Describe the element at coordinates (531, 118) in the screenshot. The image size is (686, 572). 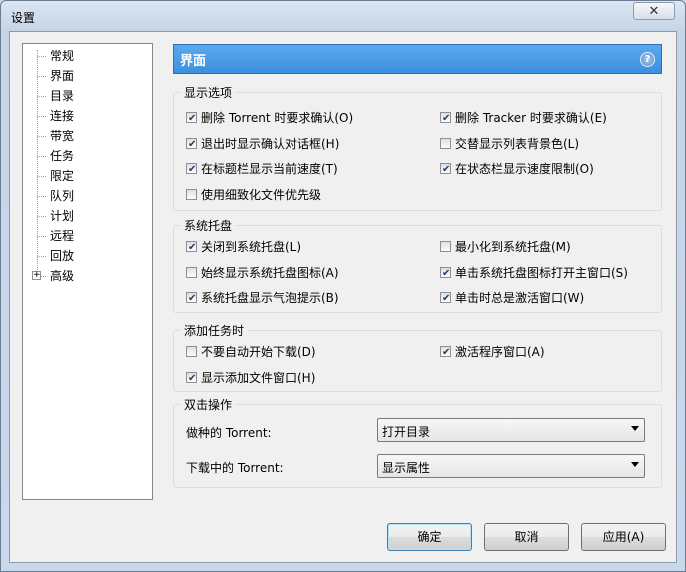
I see `checkbox-label: 删除 Tracker 时要求确认(E)` at that location.